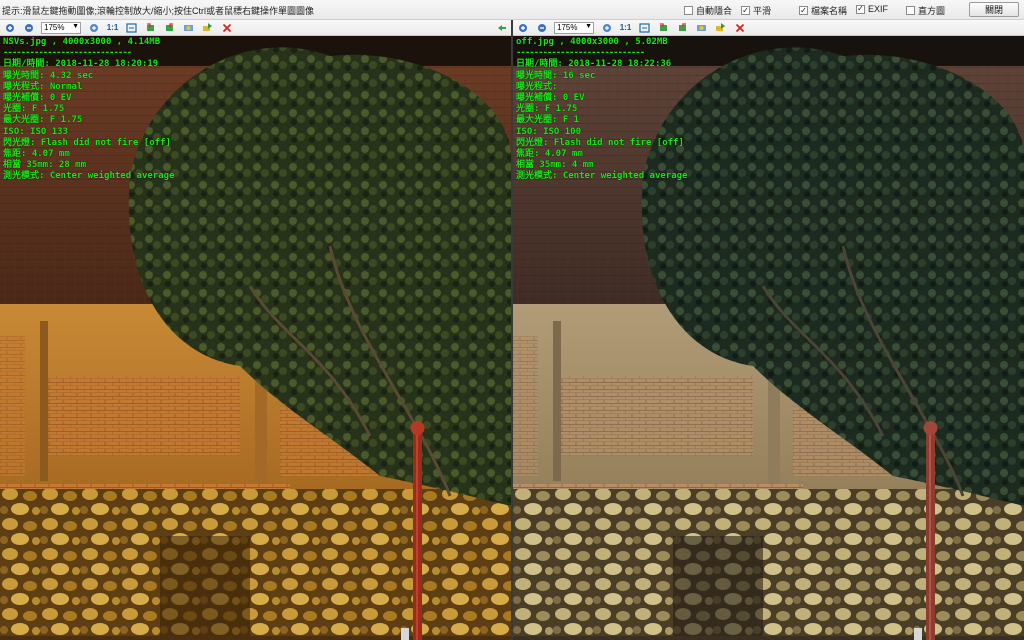  Describe the element at coordinates (594, 64) in the screenshot. I see `exif-line: 日期/時間: 2018-11-28 18:22:36` at that location.